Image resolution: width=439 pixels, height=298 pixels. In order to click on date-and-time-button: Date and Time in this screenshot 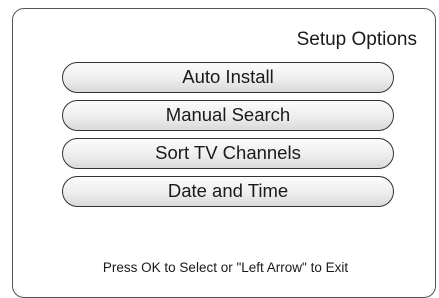, I will do `click(228, 191)`.